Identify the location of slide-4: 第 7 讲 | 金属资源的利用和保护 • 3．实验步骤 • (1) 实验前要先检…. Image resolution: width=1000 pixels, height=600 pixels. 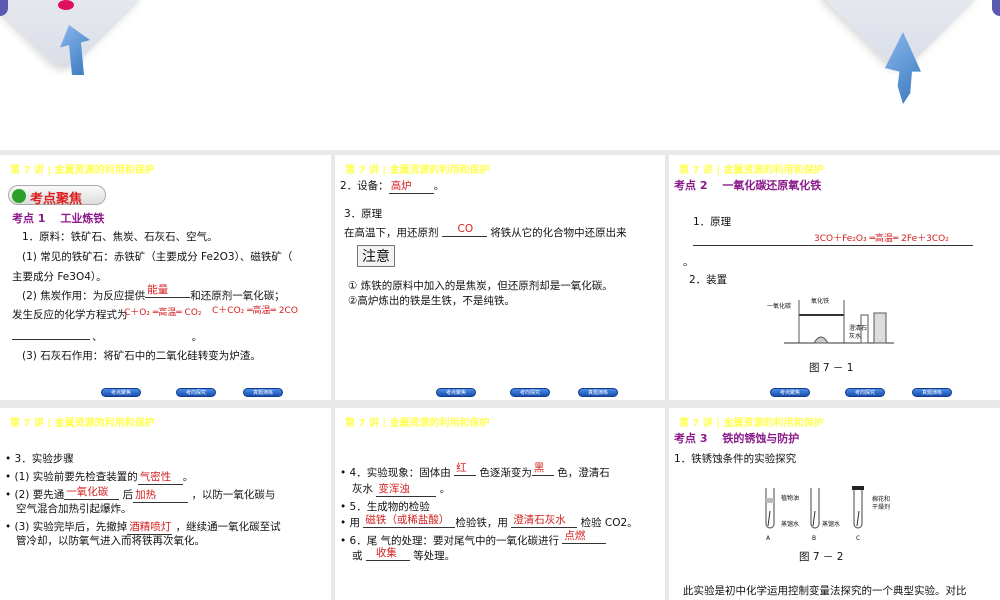
(165, 504).